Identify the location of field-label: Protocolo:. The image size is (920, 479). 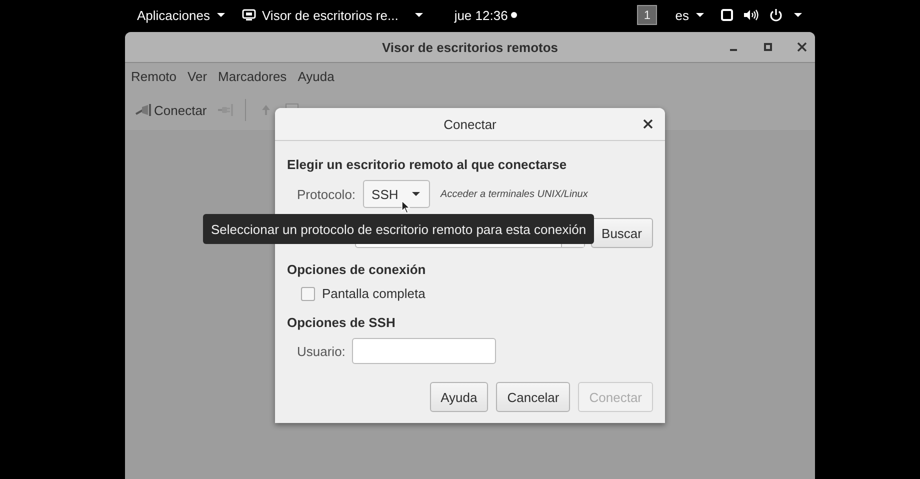
(326, 194).